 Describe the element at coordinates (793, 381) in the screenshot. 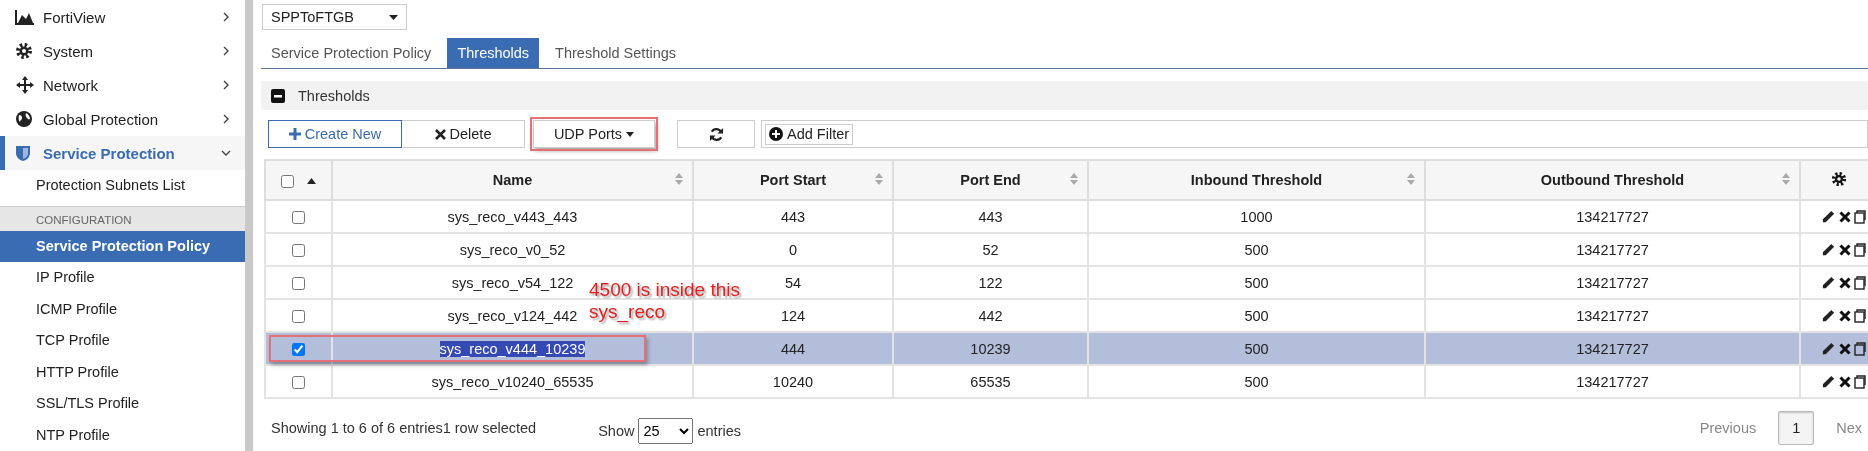

I see `table-cell: 10240` at that location.